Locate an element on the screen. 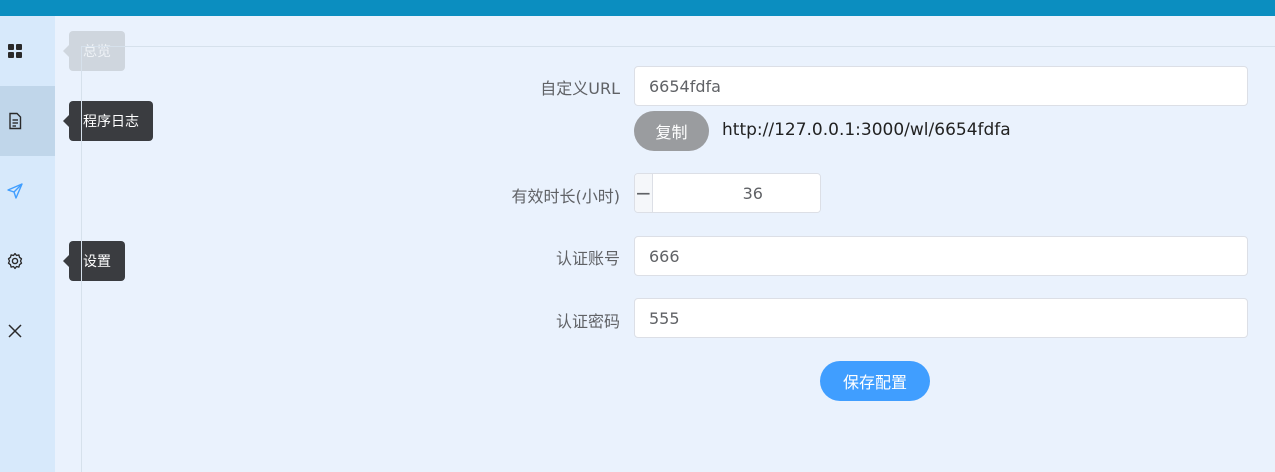 Image resolution: width=1275 pixels, height=472 pixels. sidebar is located at coordinates (27, 244).